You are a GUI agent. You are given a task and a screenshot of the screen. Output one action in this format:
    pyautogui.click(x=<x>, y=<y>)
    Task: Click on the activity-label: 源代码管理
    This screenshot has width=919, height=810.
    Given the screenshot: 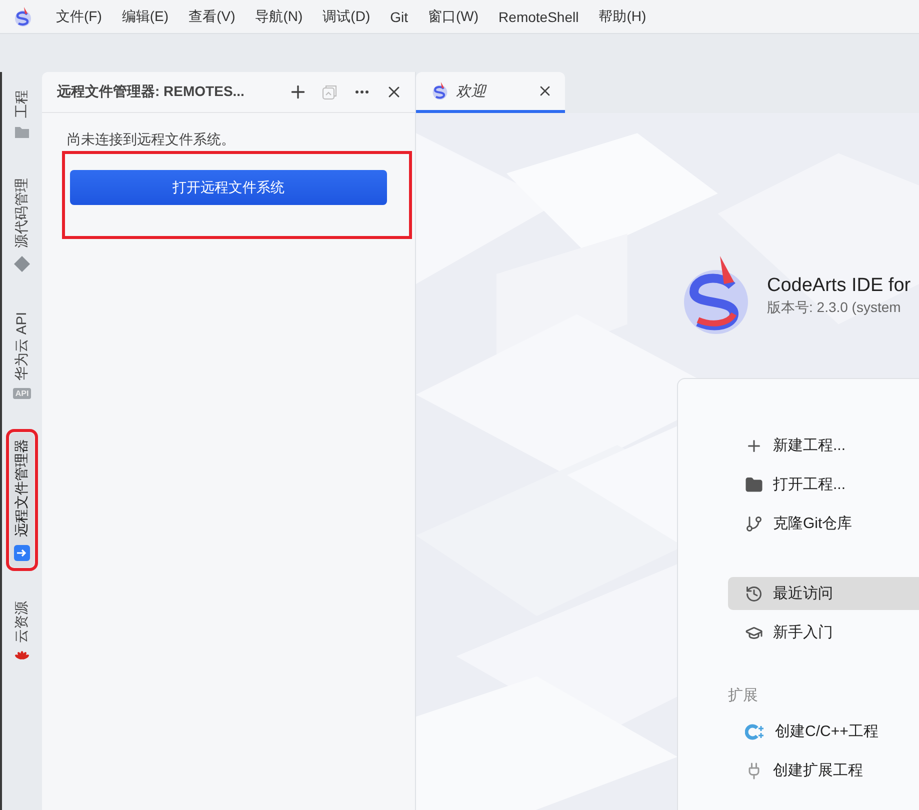 What is the action you would take?
    pyautogui.click(x=21, y=213)
    